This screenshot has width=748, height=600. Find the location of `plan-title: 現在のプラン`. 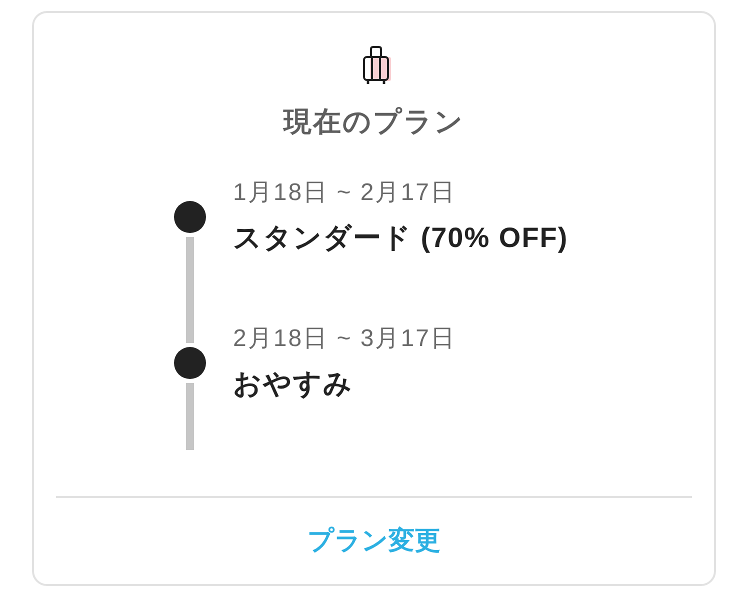

plan-title: 現在のプラン is located at coordinates (374, 122).